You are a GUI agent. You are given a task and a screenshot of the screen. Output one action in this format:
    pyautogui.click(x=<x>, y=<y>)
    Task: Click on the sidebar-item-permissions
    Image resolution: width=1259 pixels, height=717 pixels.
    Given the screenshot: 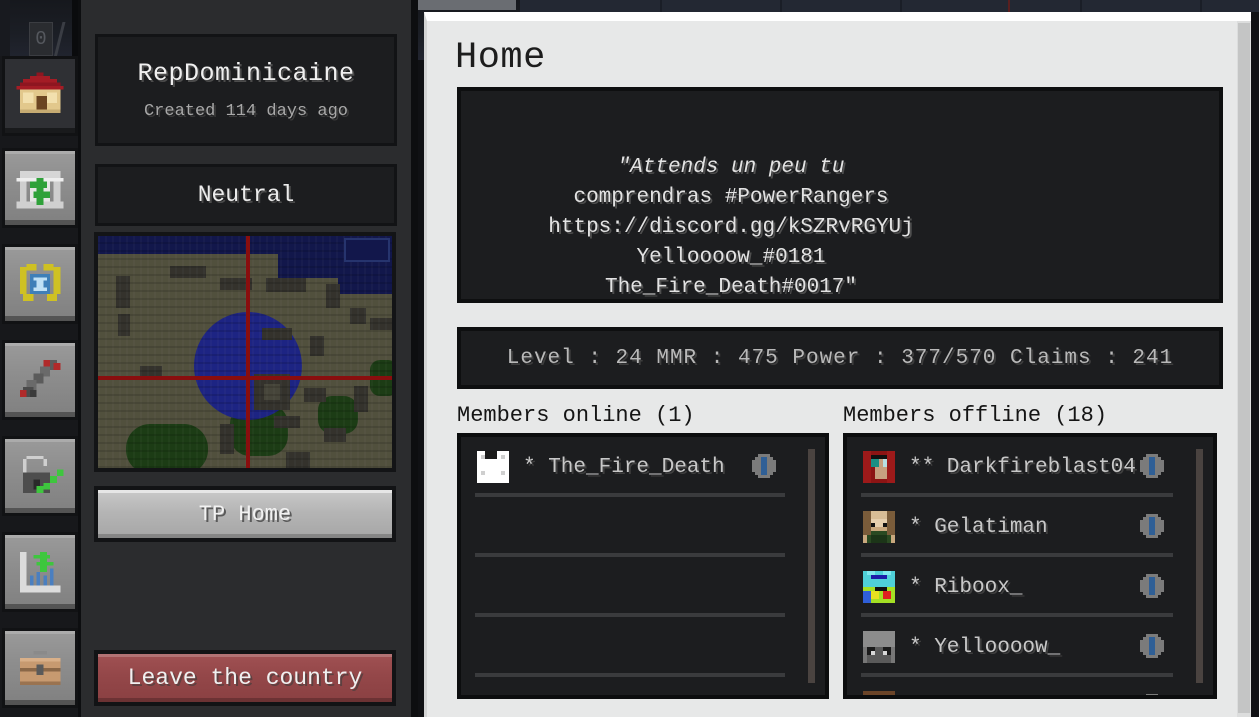 What is the action you would take?
    pyautogui.click(x=40, y=476)
    